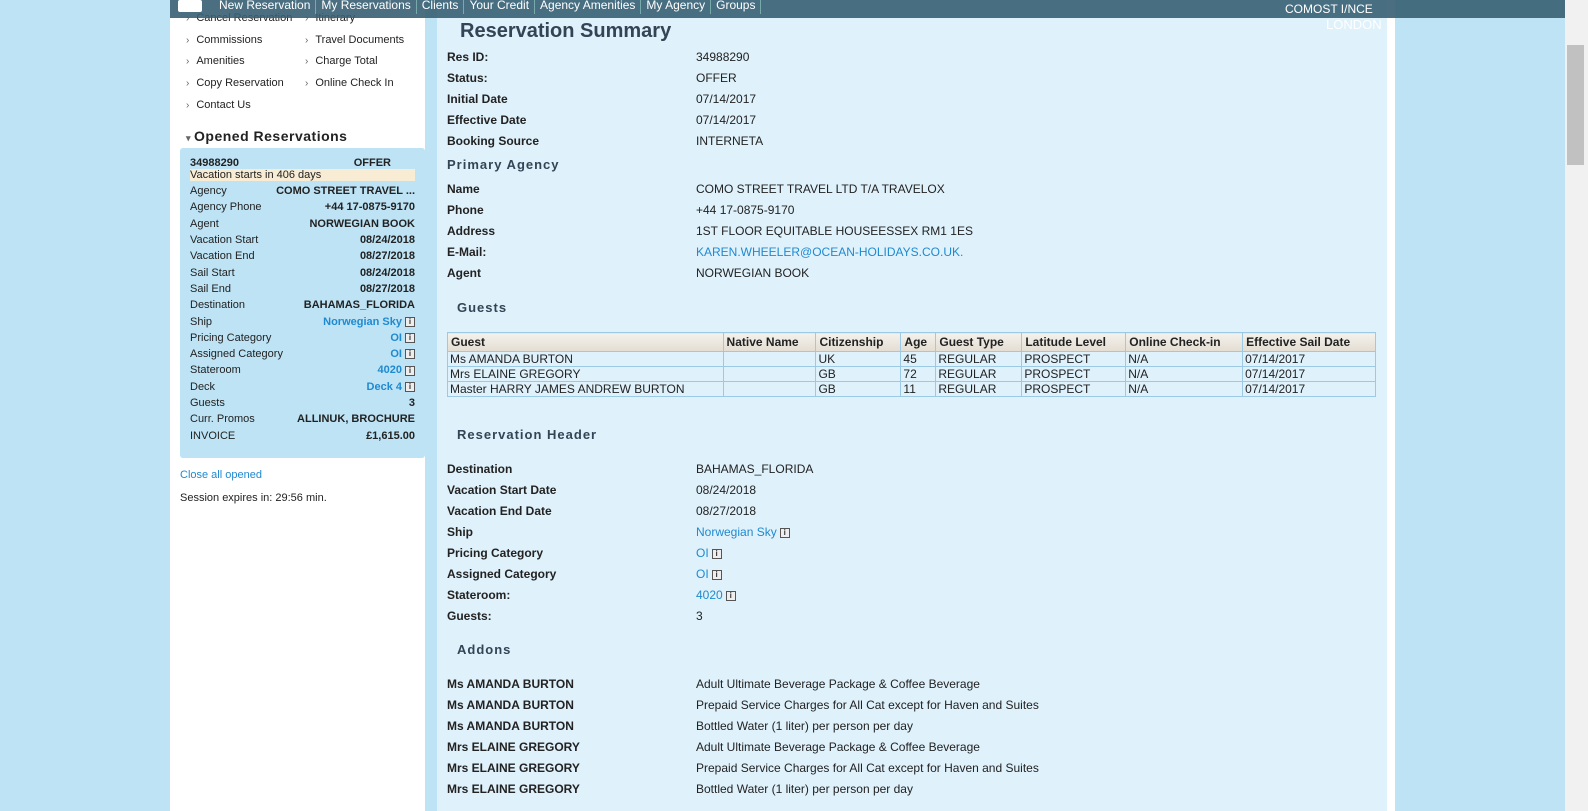  What do you see at coordinates (190, 6) in the screenshot?
I see `logo-icon` at bounding box center [190, 6].